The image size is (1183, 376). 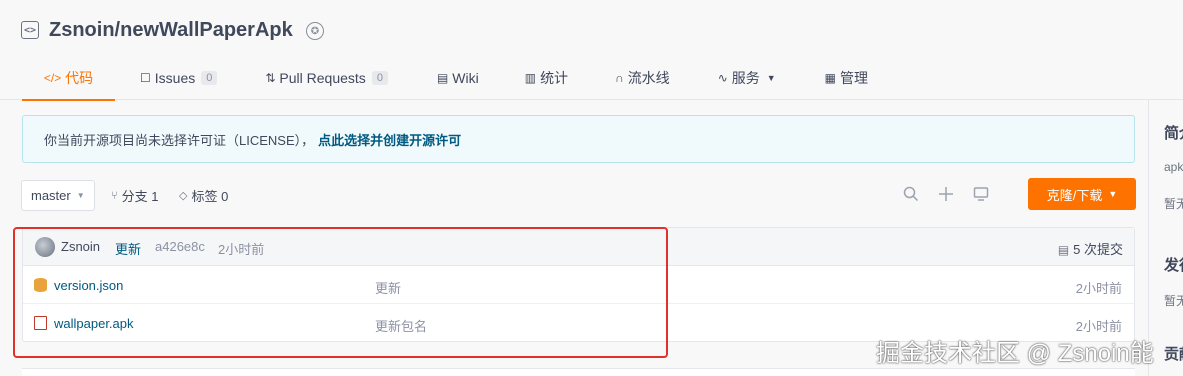 I want to click on watermark: 掘金技术社区 @ Zsnoin能, so click(x=1015, y=353).